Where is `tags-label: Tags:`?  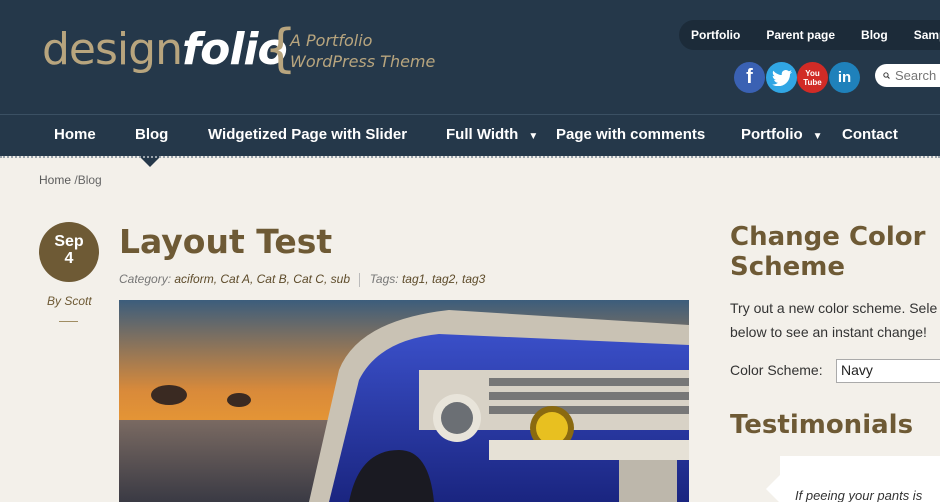
tags-label: Tags: is located at coordinates (384, 279).